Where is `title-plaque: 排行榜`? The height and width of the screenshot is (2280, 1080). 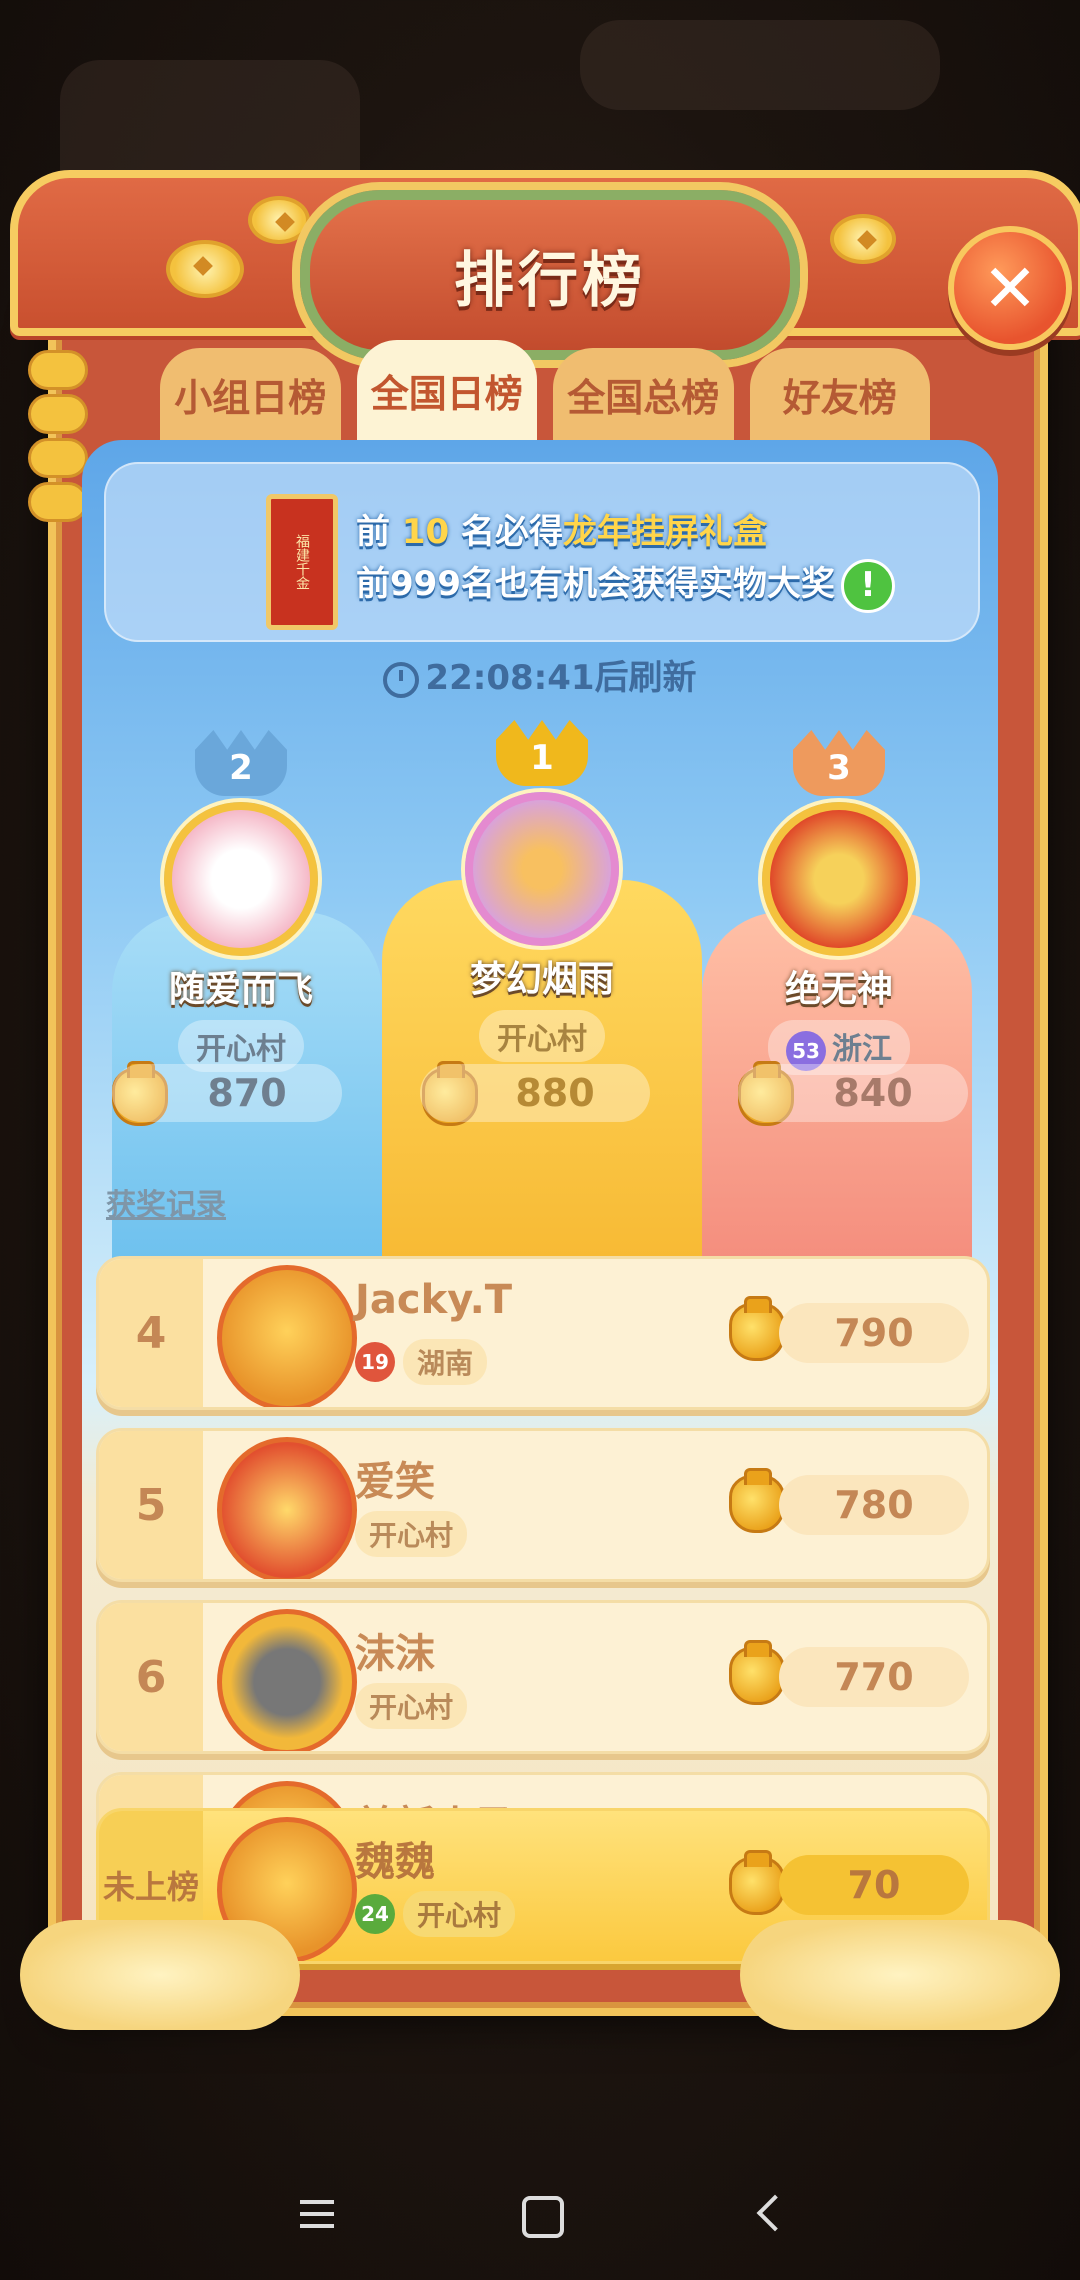
title-plaque: 排行榜 is located at coordinates (550, 275).